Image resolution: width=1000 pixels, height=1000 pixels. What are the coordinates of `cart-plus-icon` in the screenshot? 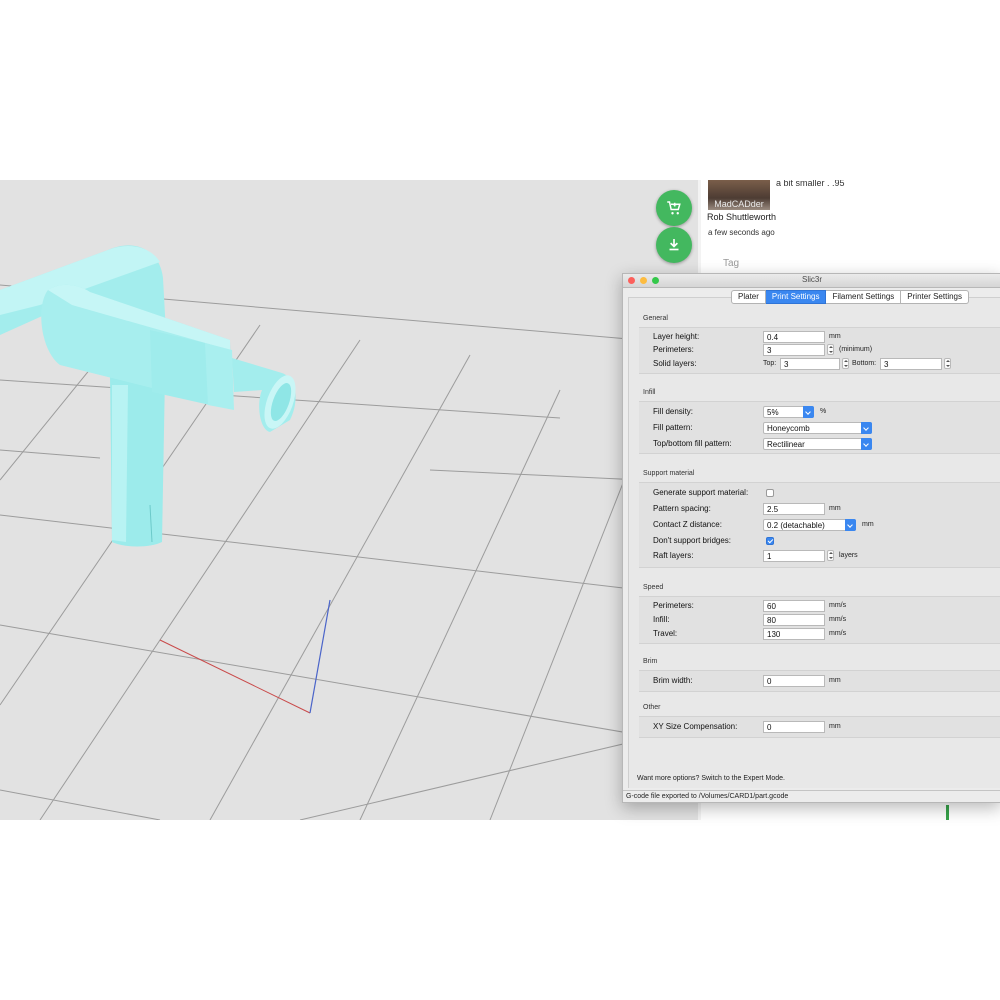 It's located at (674, 208).